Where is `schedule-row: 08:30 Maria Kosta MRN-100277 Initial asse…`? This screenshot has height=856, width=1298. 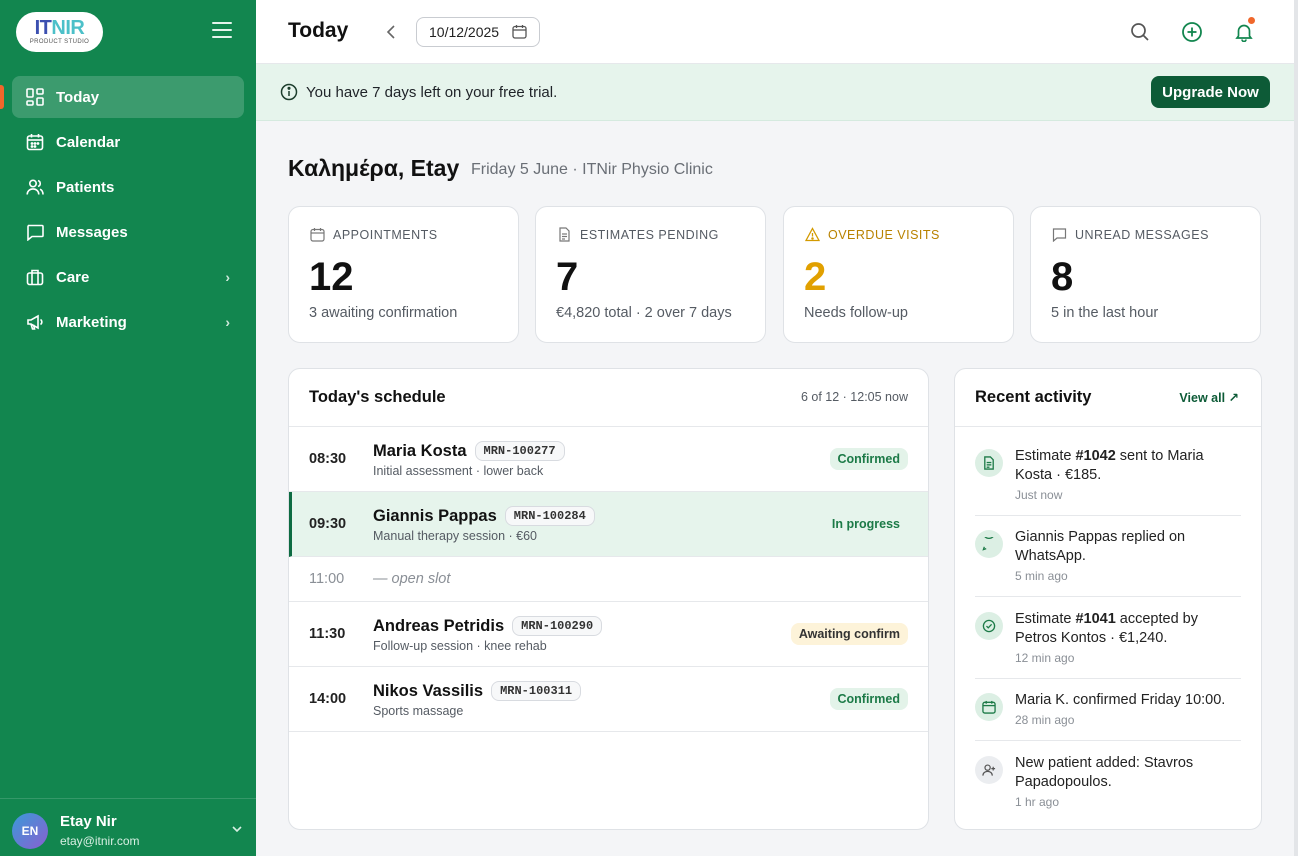
schedule-row: 08:30 Maria Kosta MRN-100277 Initial asse… is located at coordinates (608, 459).